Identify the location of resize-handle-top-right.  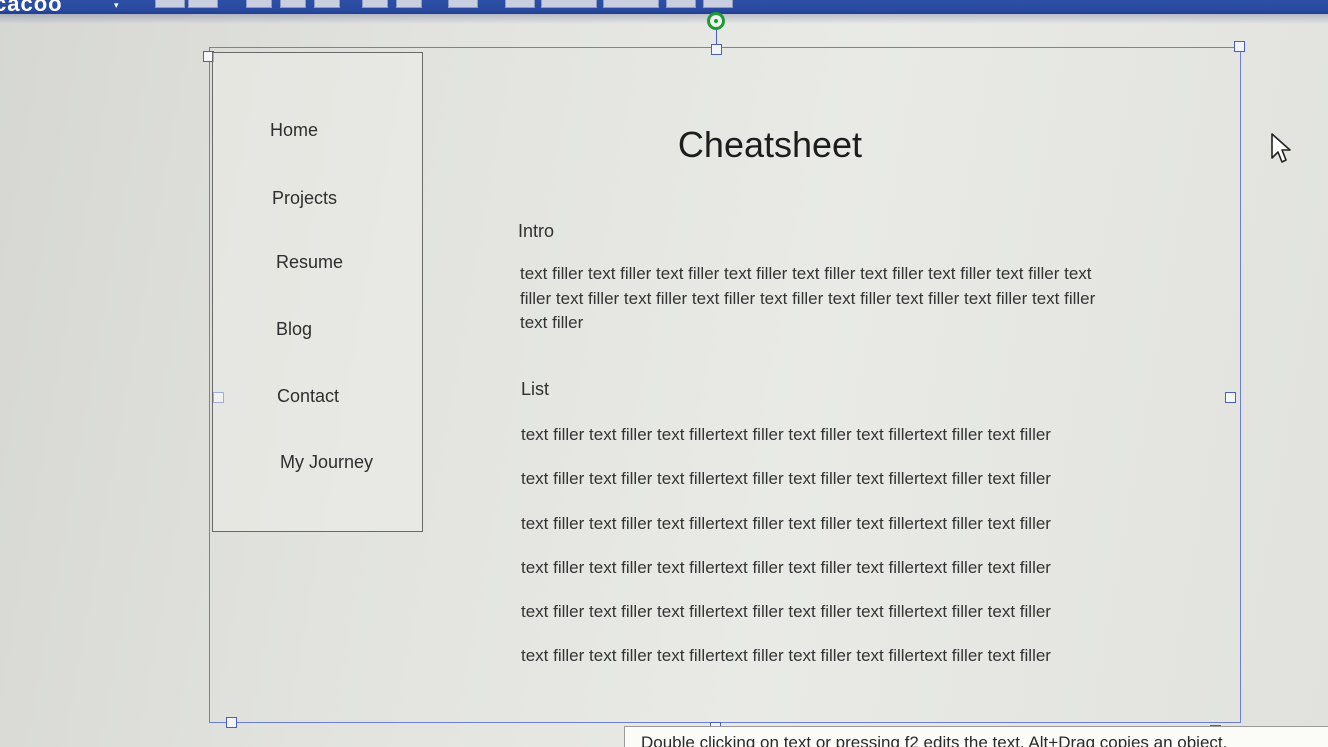
(1239, 46).